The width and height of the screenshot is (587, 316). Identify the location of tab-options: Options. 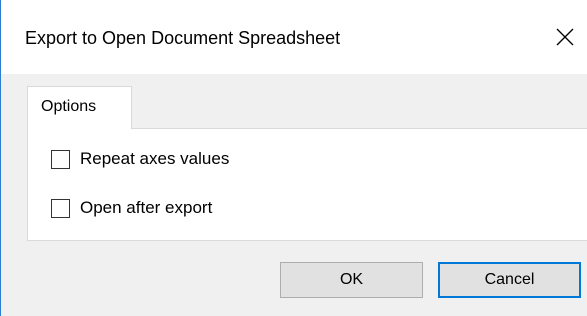
(79, 107).